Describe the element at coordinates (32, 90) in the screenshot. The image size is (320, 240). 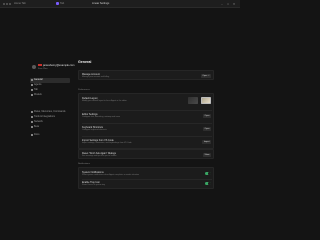
I see `tab-icon` at that location.